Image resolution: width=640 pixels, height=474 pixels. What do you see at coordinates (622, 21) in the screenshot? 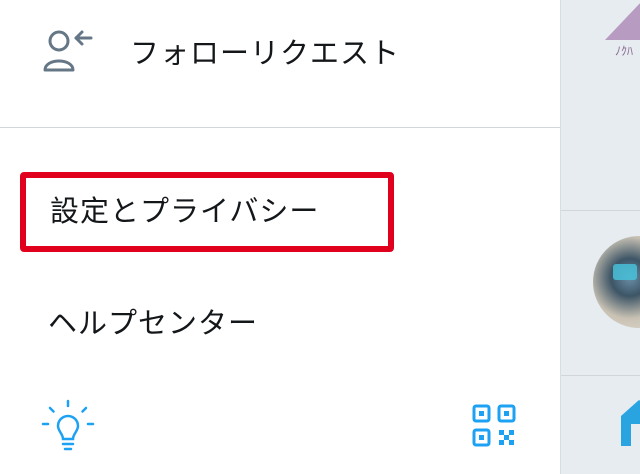
I see `banner-image` at bounding box center [622, 21].